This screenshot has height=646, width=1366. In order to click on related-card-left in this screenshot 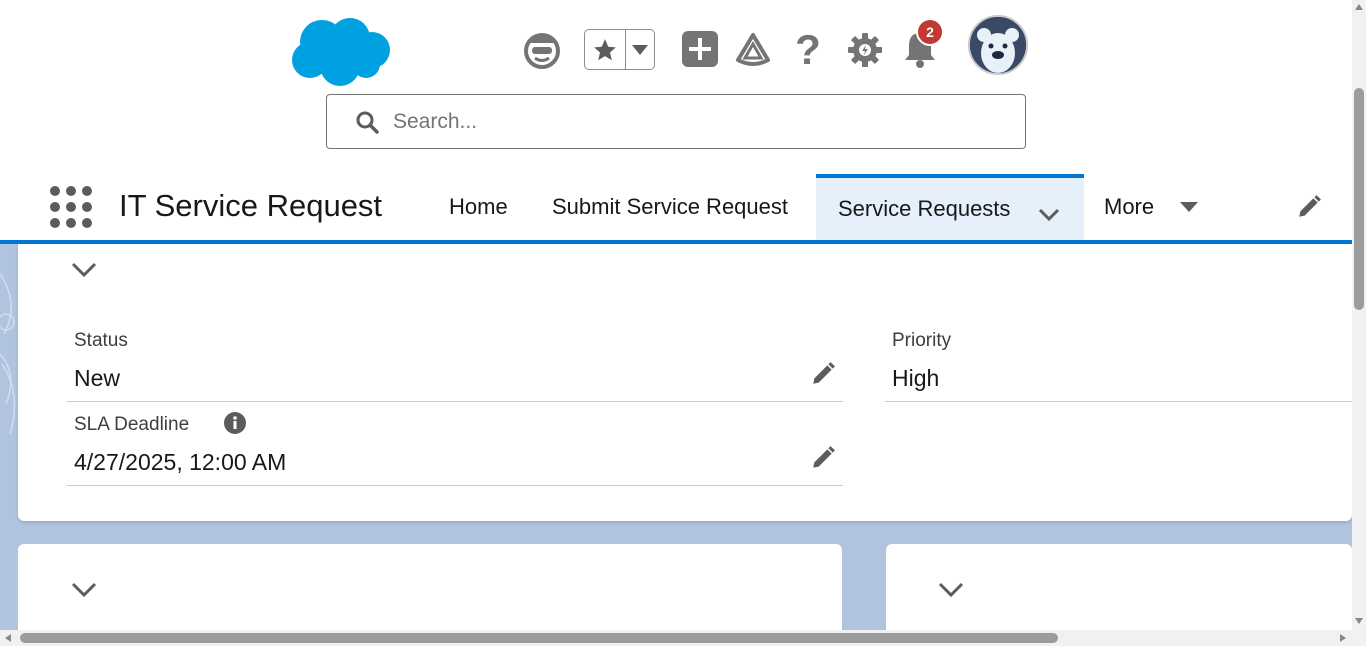, I will do `click(430, 589)`.